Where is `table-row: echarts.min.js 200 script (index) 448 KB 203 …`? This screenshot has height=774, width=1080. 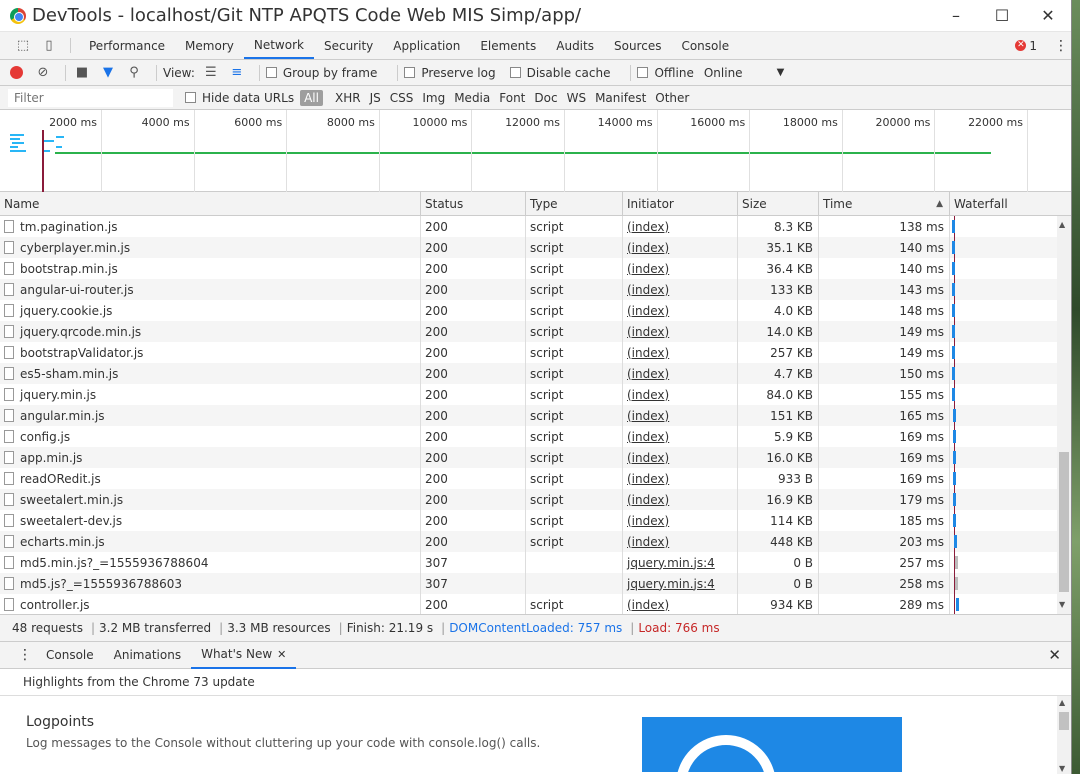 table-row: echarts.min.js 200 script (index) 448 KB 203 … is located at coordinates (535, 541).